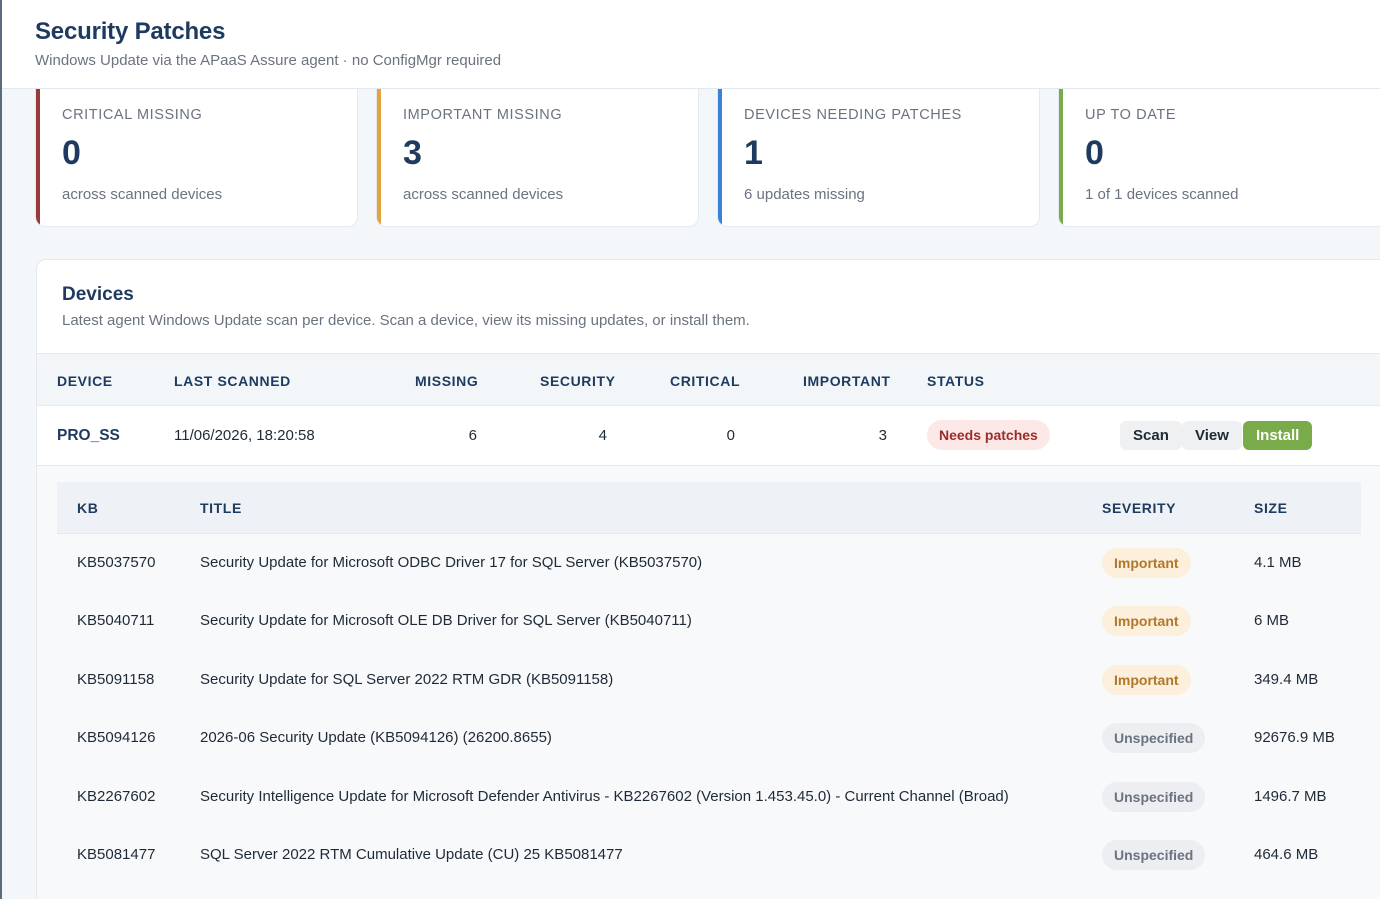  Describe the element at coordinates (882, 435) in the screenshot. I see `important-count: 3` at that location.